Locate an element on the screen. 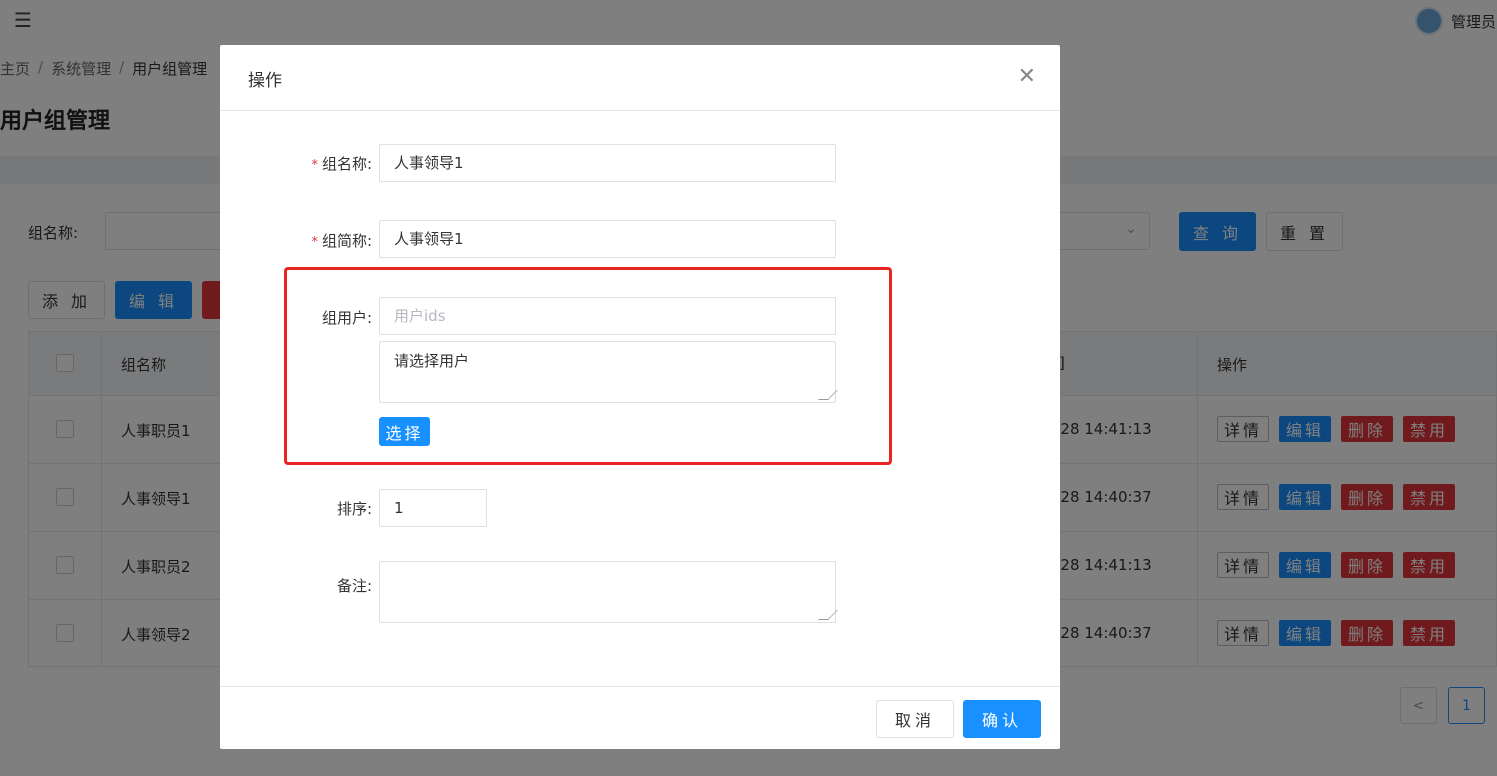 The image size is (1497, 776). group-name-input: 人事领导1 is located at coordinates (607, 163).